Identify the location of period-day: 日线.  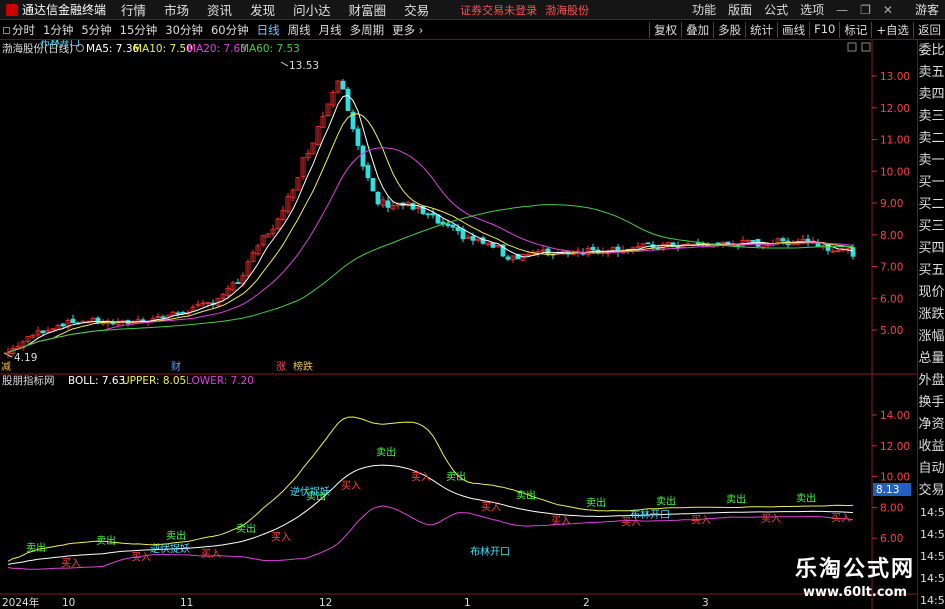
(269, 30).